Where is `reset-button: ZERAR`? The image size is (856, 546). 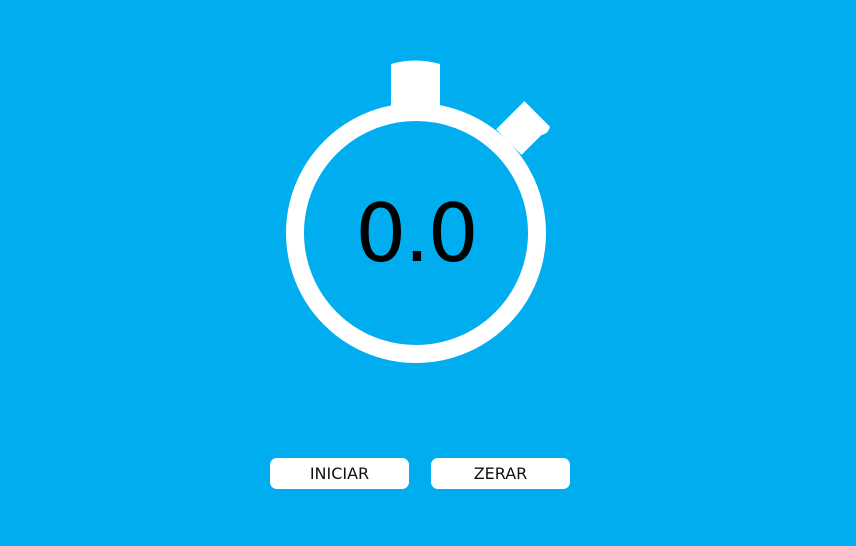 reset-button: ZERAR is located at coordinates (500, 473).